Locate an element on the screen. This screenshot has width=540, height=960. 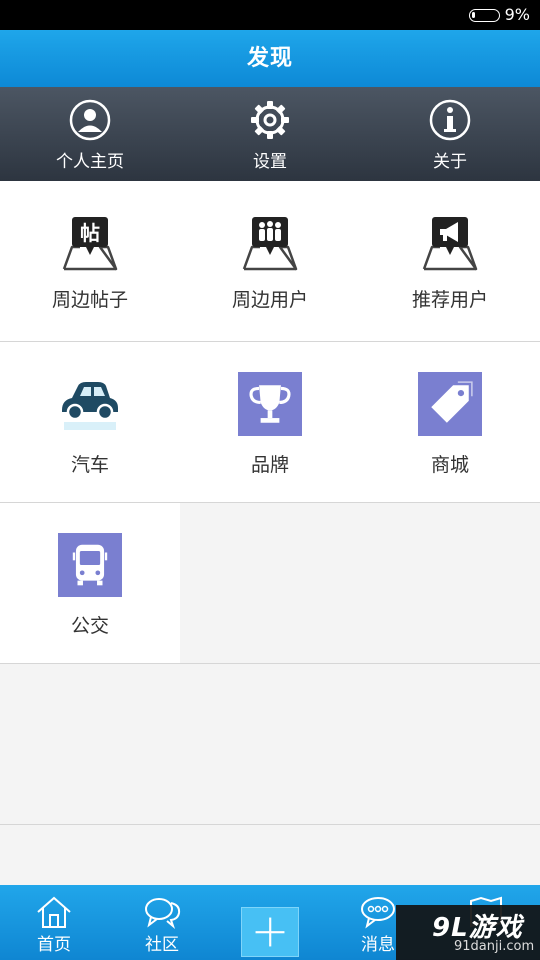
nav-home-label: 首页 is located at coordinates (54, 945).